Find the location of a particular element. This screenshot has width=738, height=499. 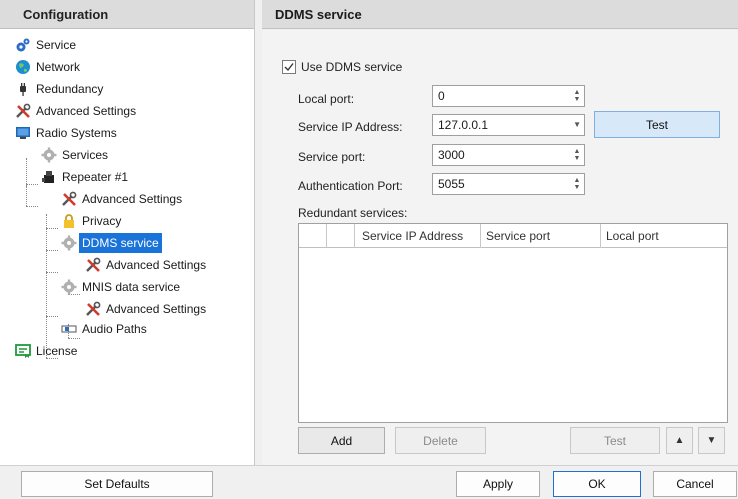

grid-row-indicator-column is located at coordinates (313, 236).